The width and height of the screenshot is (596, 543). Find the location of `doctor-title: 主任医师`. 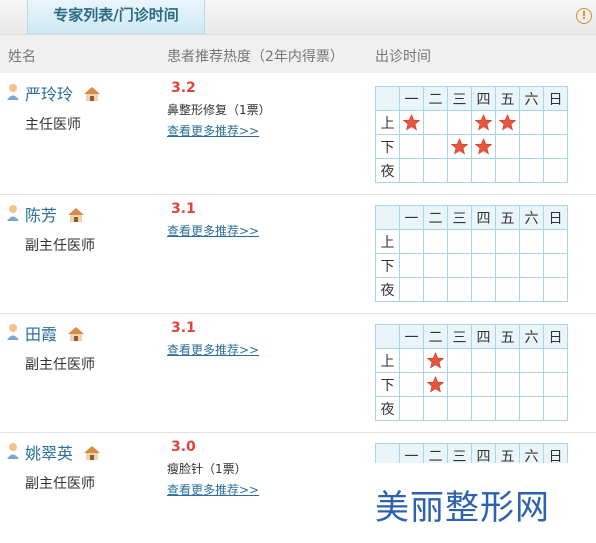

doctor-title: 主任医师 is located at coordinates (53, 125).